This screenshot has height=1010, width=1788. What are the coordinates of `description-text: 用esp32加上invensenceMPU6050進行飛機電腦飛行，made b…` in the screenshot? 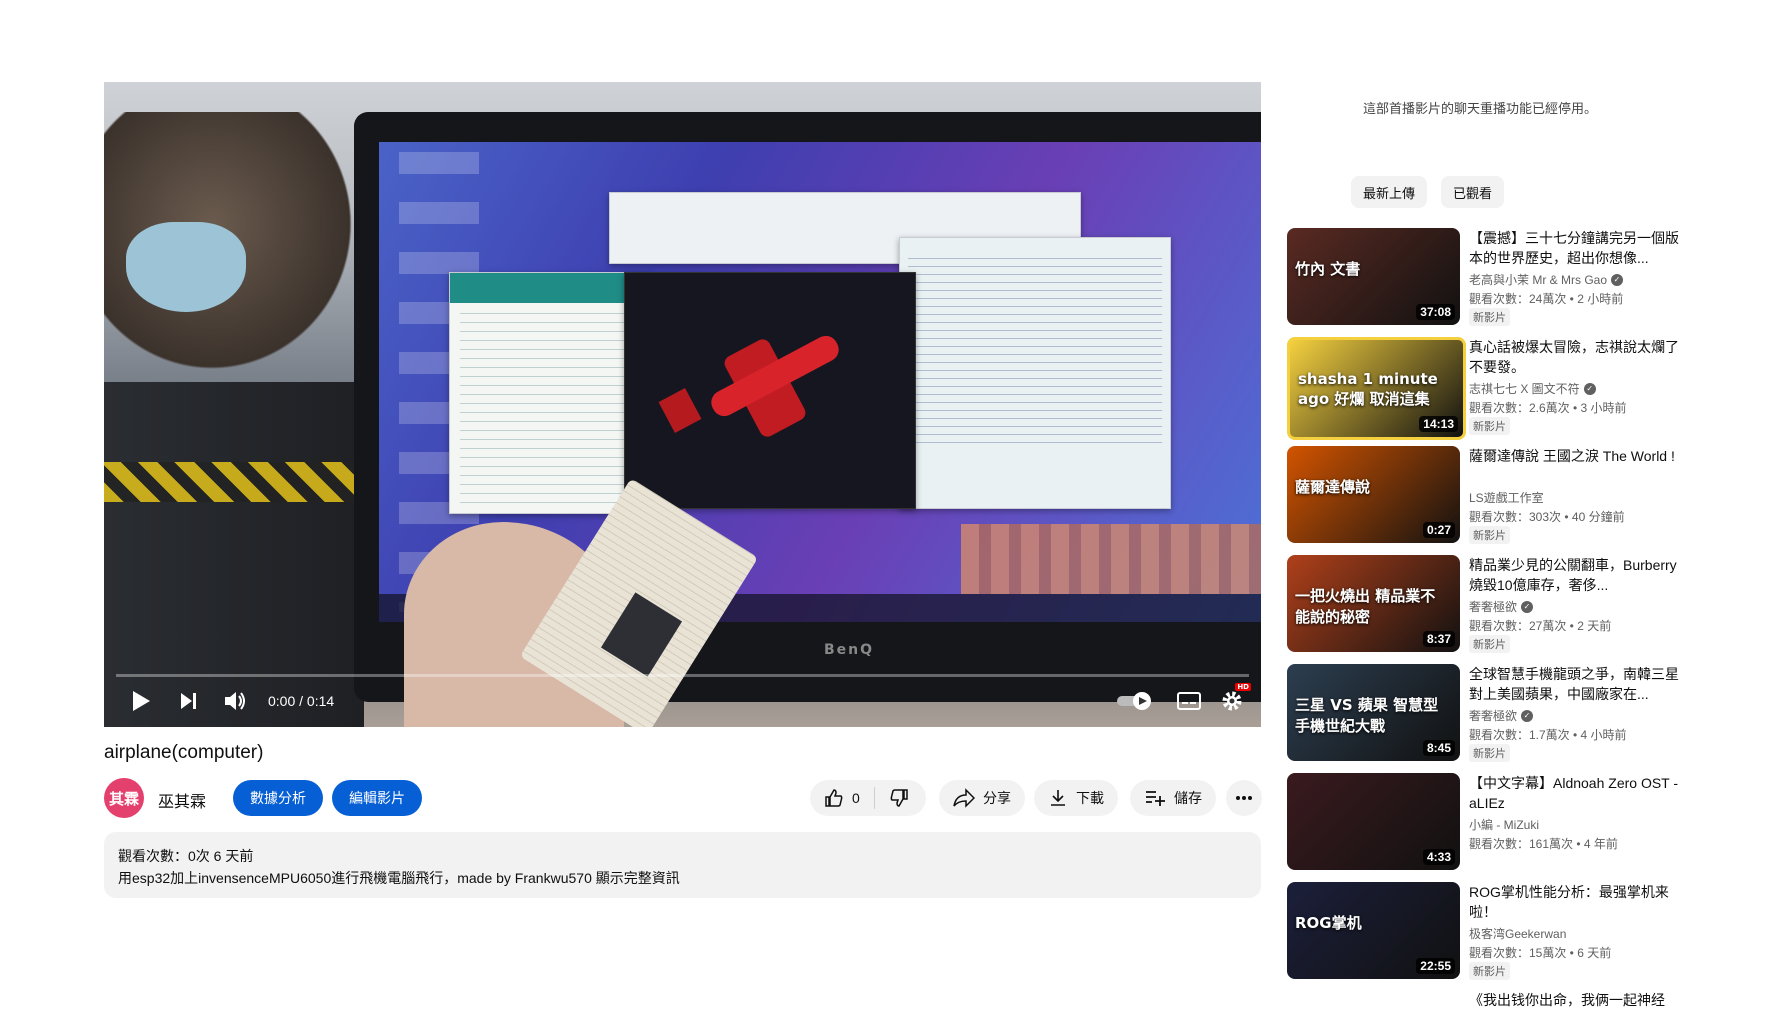 It's located at (399, 878).